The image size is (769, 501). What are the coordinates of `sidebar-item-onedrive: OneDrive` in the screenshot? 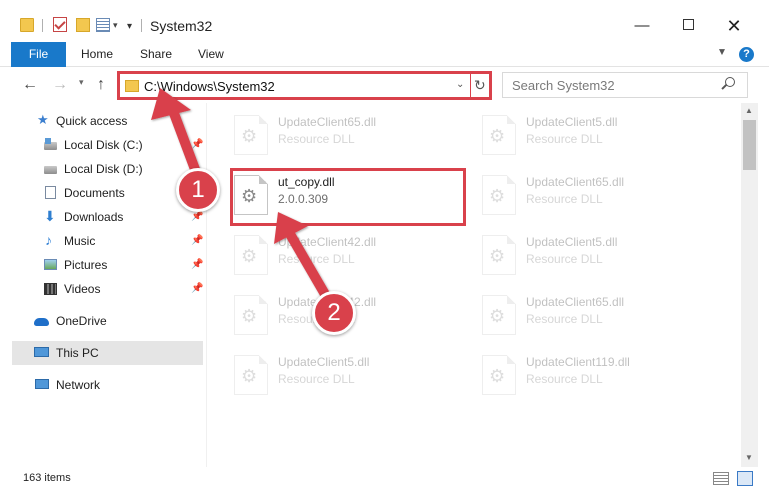 It's located at (102, 321).